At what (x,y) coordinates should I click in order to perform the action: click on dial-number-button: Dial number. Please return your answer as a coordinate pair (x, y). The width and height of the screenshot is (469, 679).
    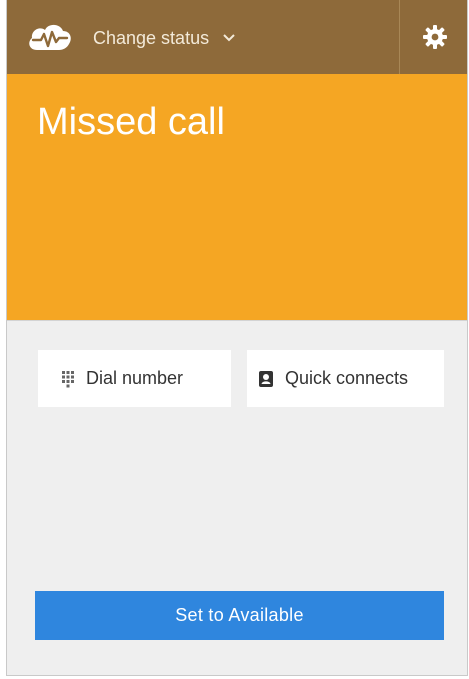
    Looking at the image, I should click on (134, 378).